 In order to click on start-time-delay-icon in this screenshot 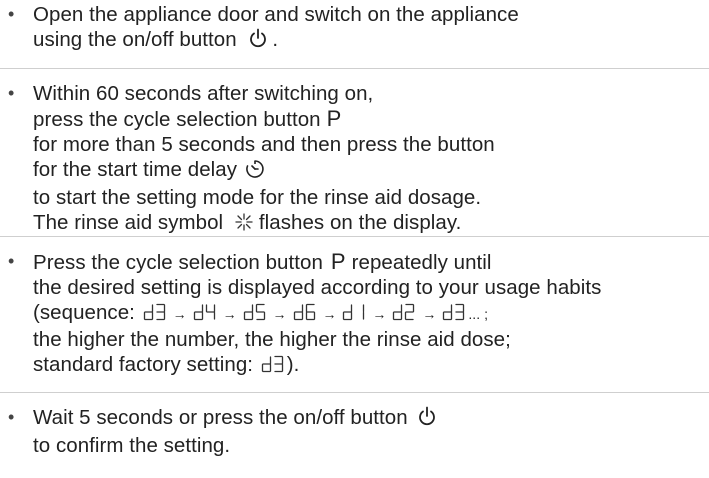, I will do `click(255, 172)`.